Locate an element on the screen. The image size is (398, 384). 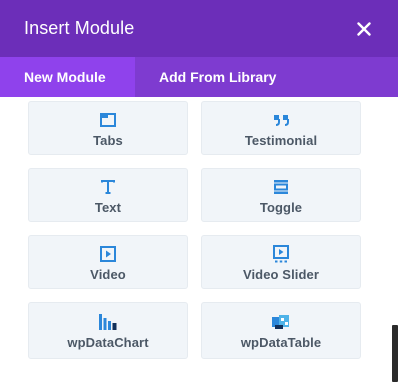
tab-label: New Module is located at coordinates (65, 77).